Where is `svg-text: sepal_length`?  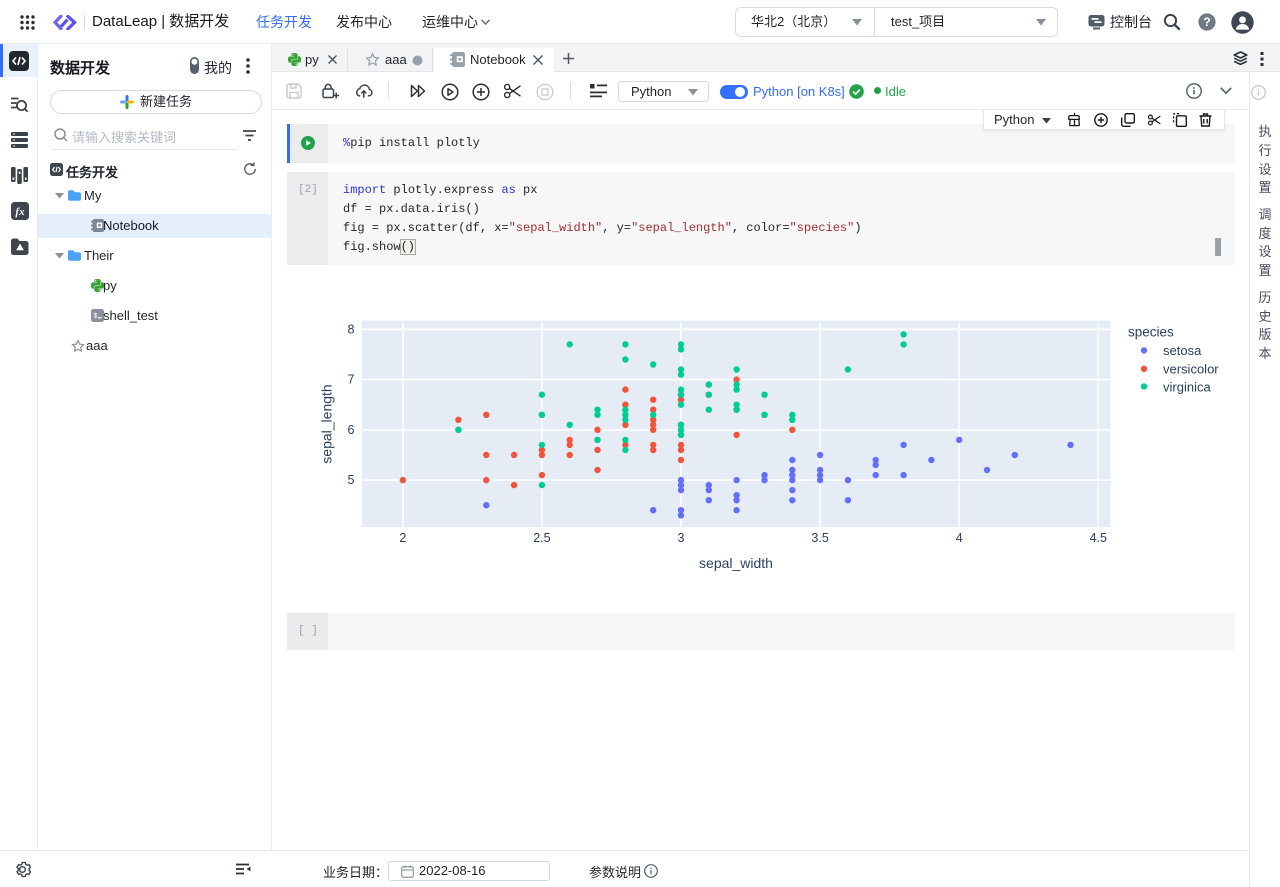
svg-text: sepal_length is located at coordinates (327, 423).